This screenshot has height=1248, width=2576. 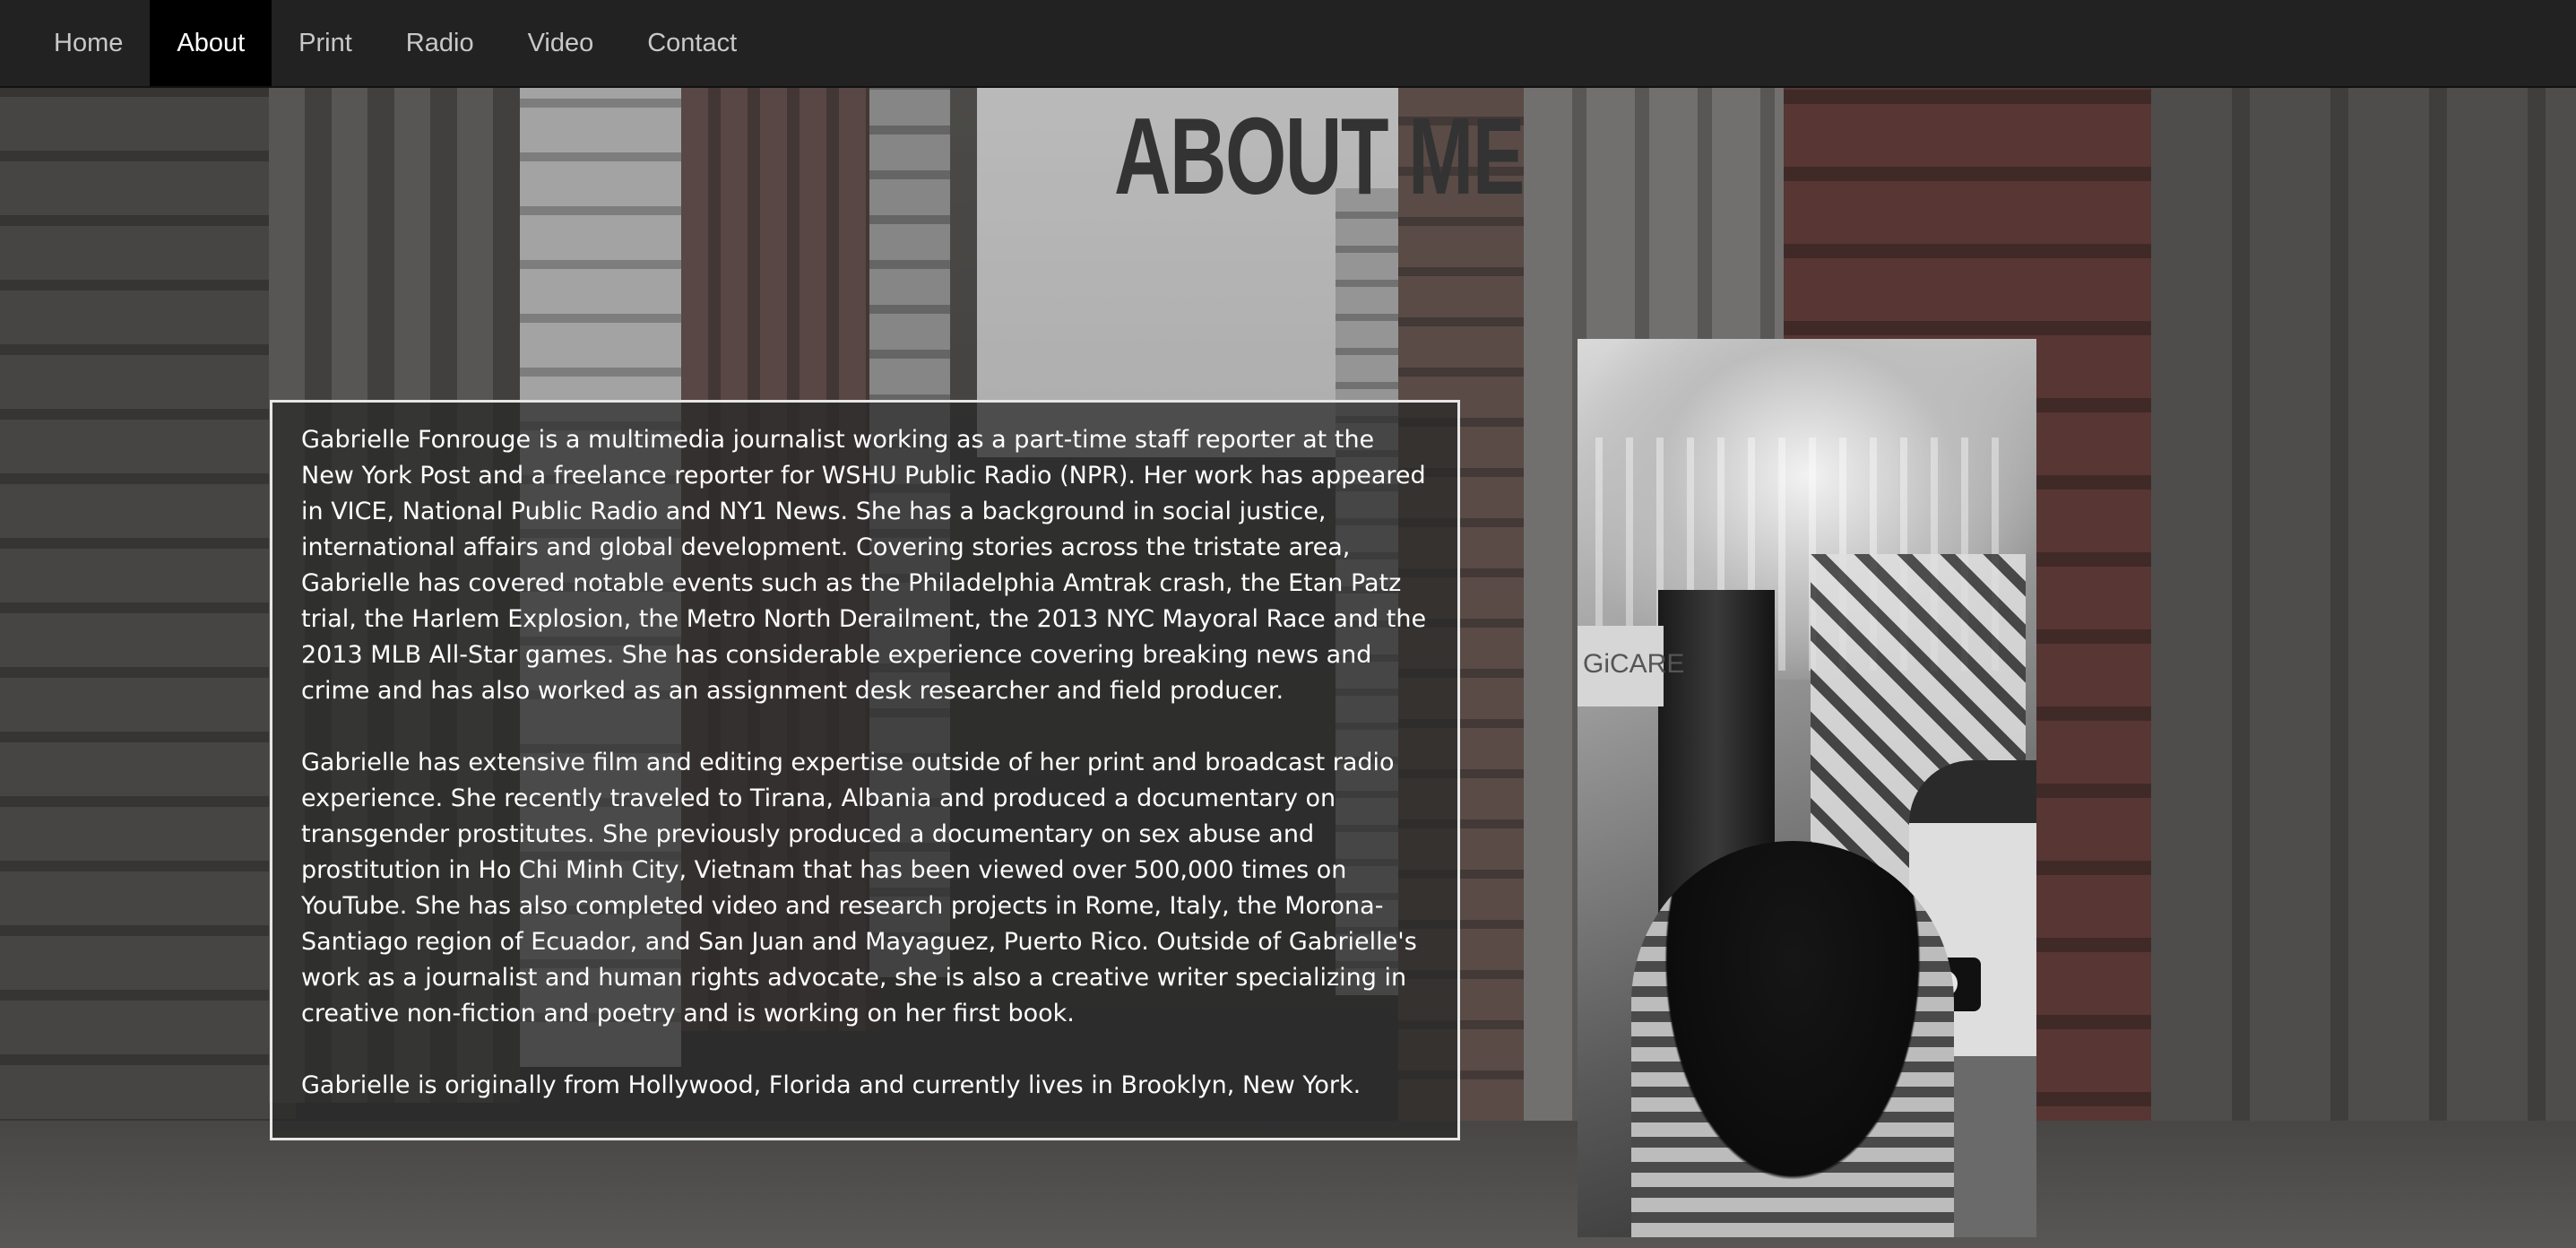 What do you see at coordinates (1807, 788) in the screenshot?
I see `profile-photo: GiCARE` at bounding box center [1807, 788].